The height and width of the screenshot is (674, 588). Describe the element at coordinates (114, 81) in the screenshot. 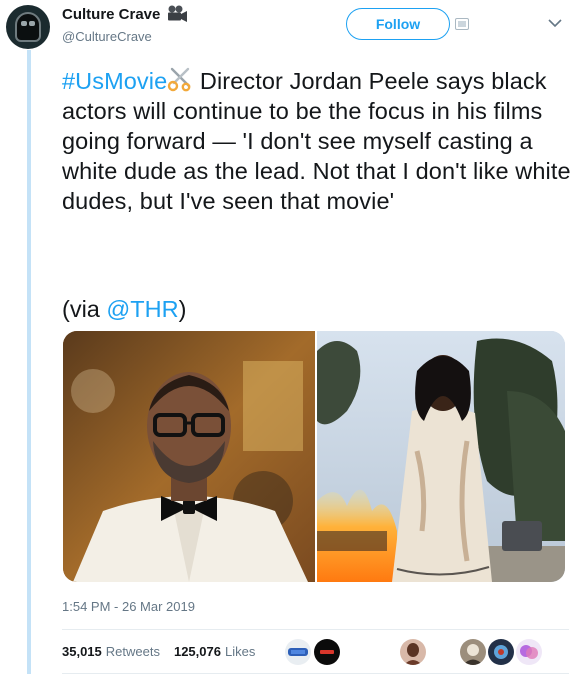

I see `hashtag-link: #UsMovie` at that location.